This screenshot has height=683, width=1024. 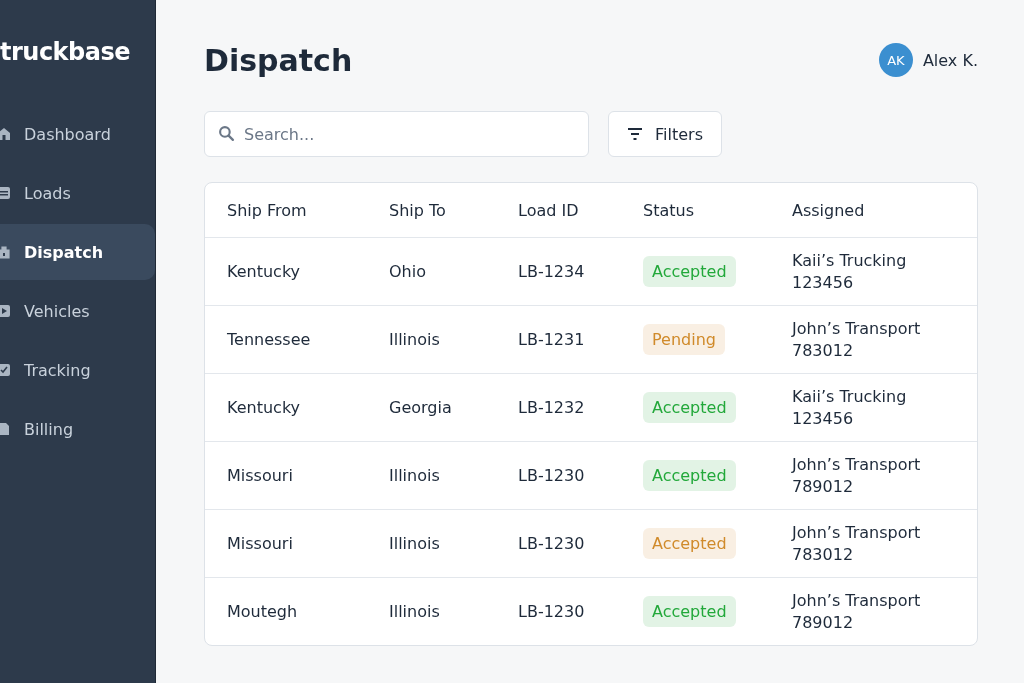 I want to click on table-cell-text: Tennessee, so click(x=269, y=339).